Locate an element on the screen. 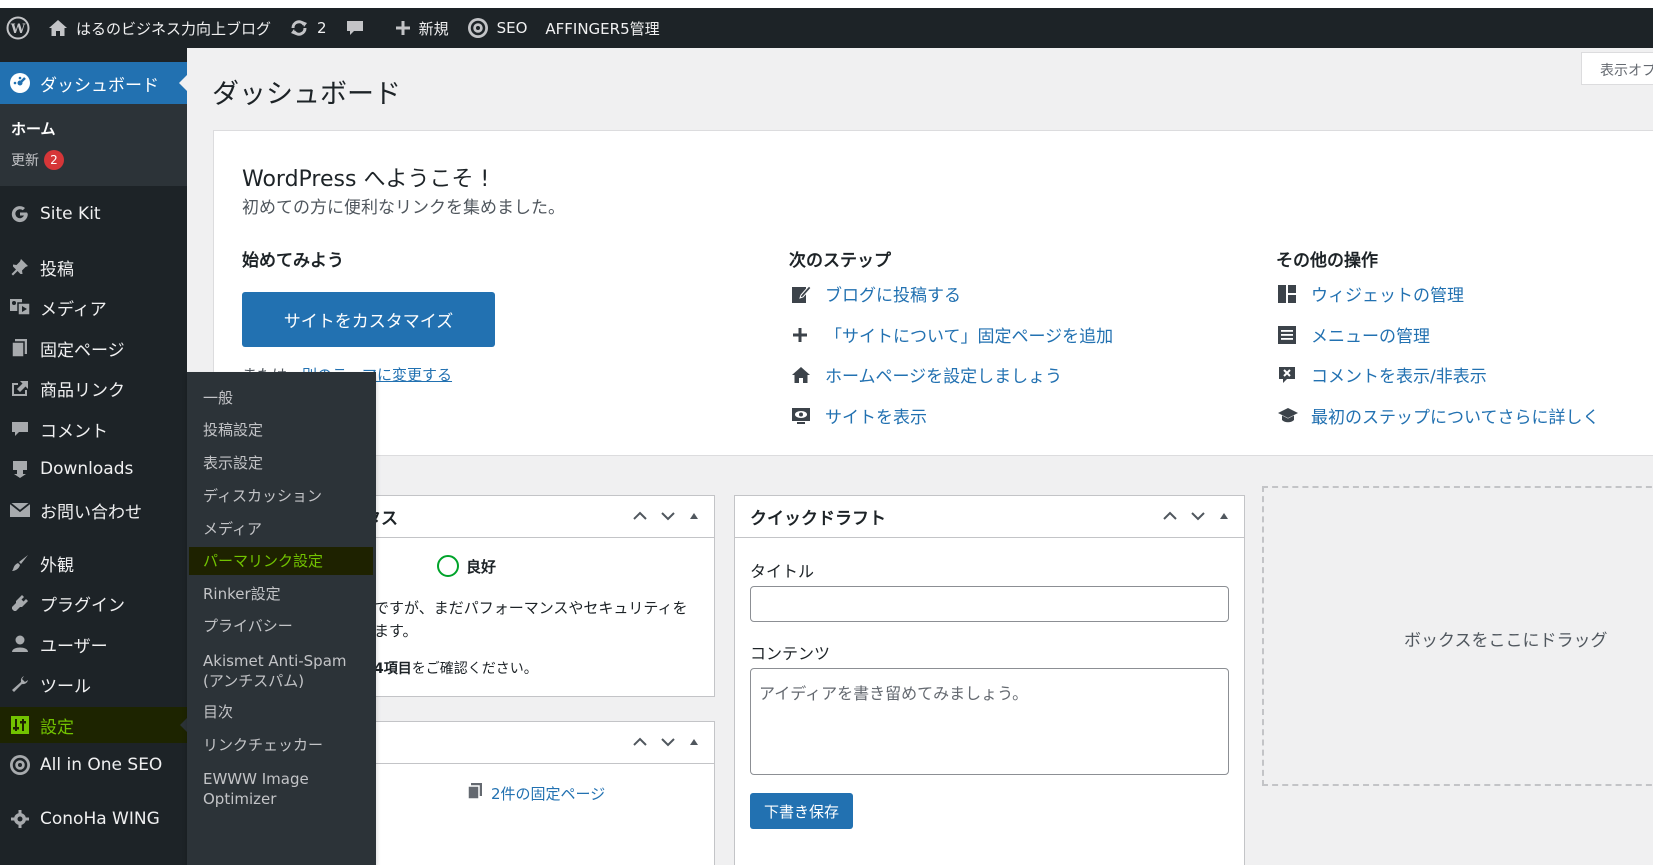 This screenshot has height=865, width=1653. more-actions-heading: その他の操作 is located at coordinates (1327, 261).